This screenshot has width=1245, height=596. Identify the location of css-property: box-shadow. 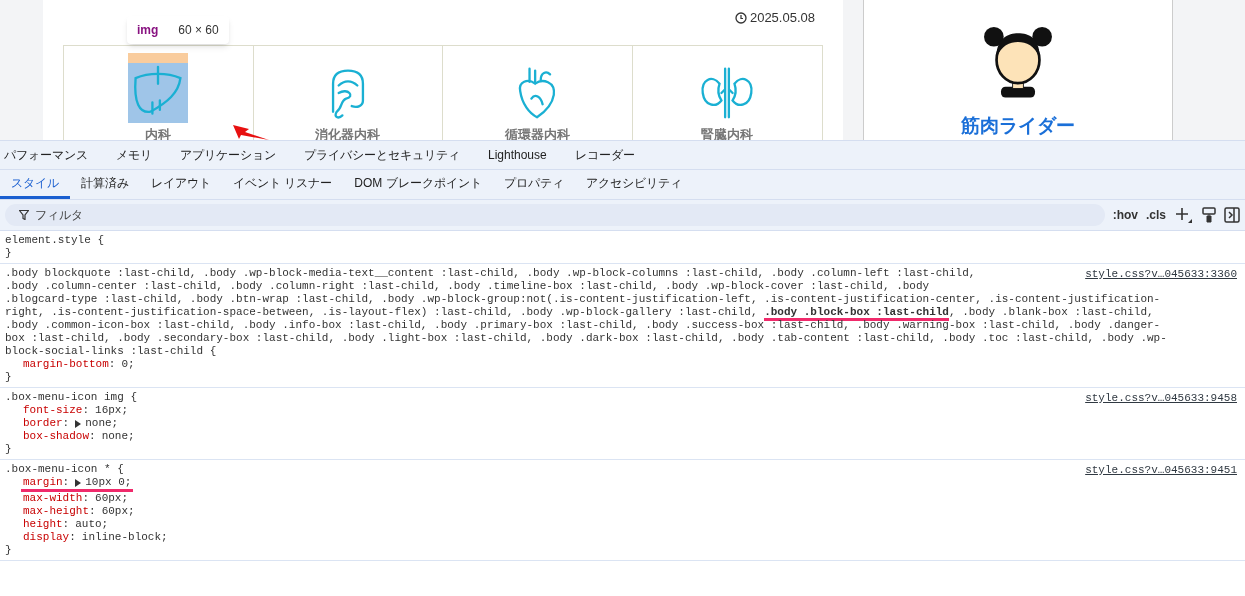
(56, 436).